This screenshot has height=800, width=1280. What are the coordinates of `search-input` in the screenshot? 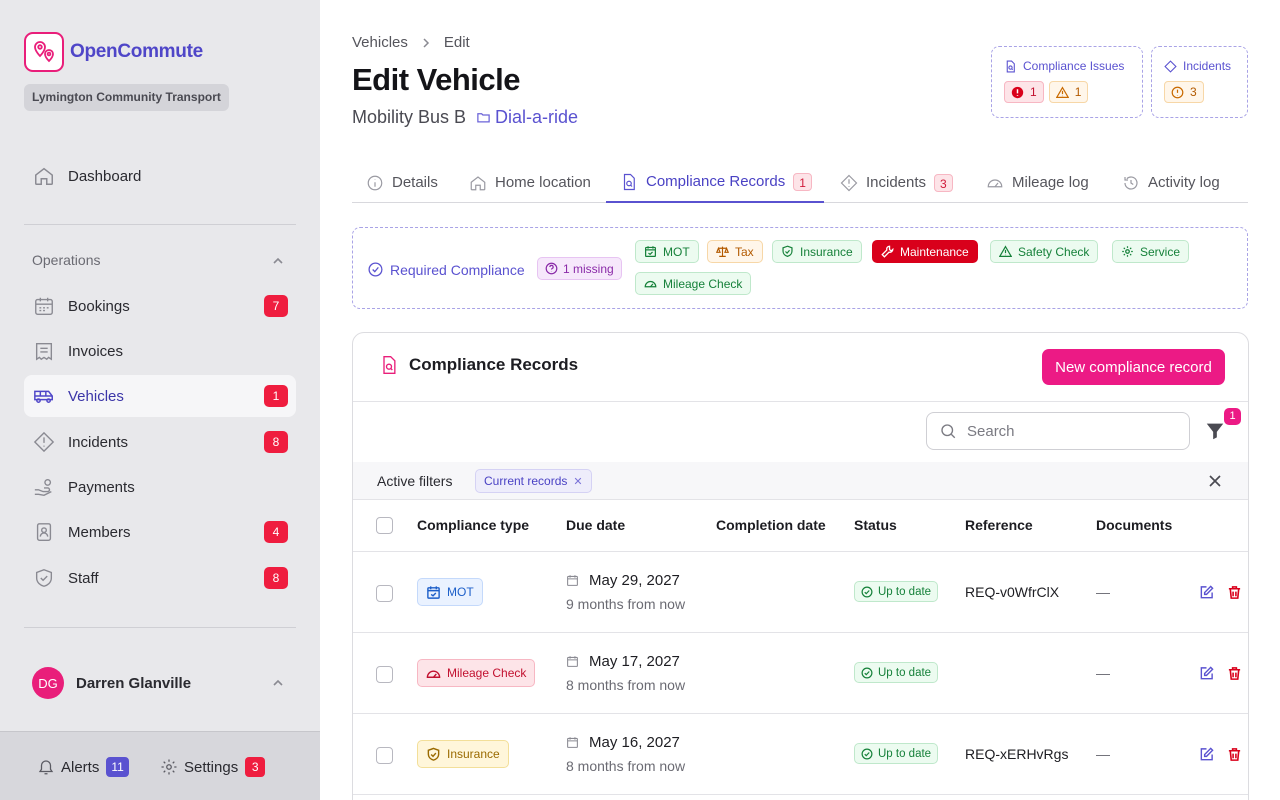 It's located at (1067, 431).